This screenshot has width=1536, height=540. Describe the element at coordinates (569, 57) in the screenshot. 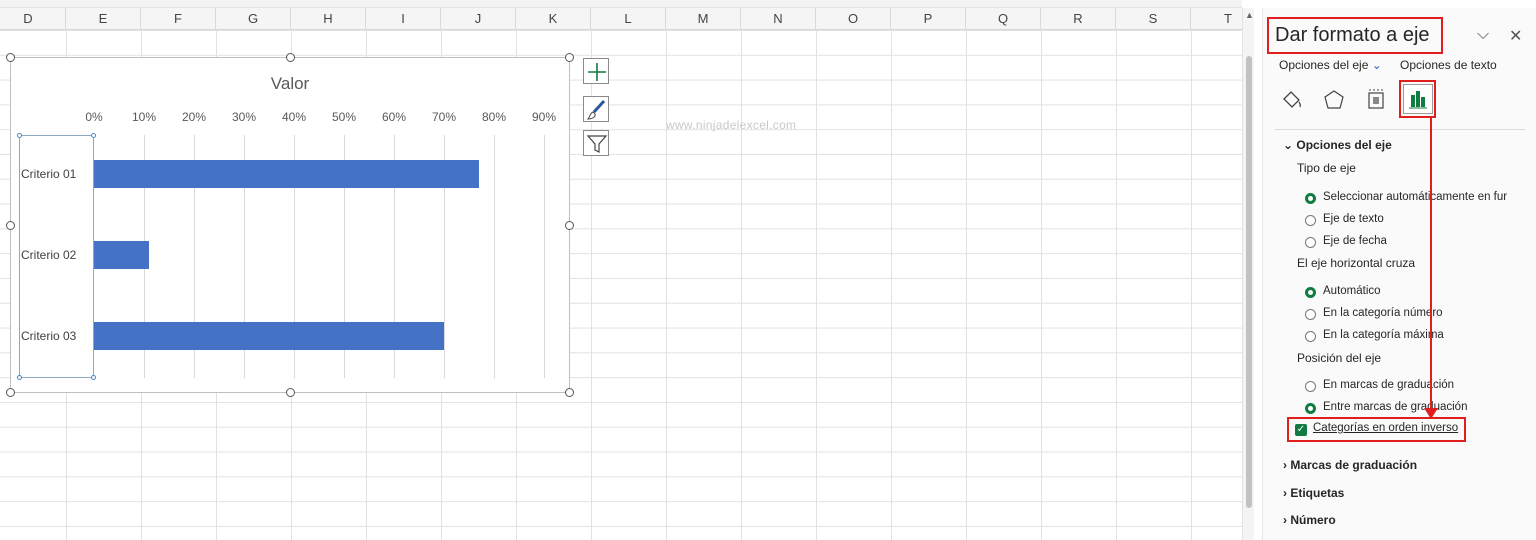

I see `resize-handle-top-right` at that location.